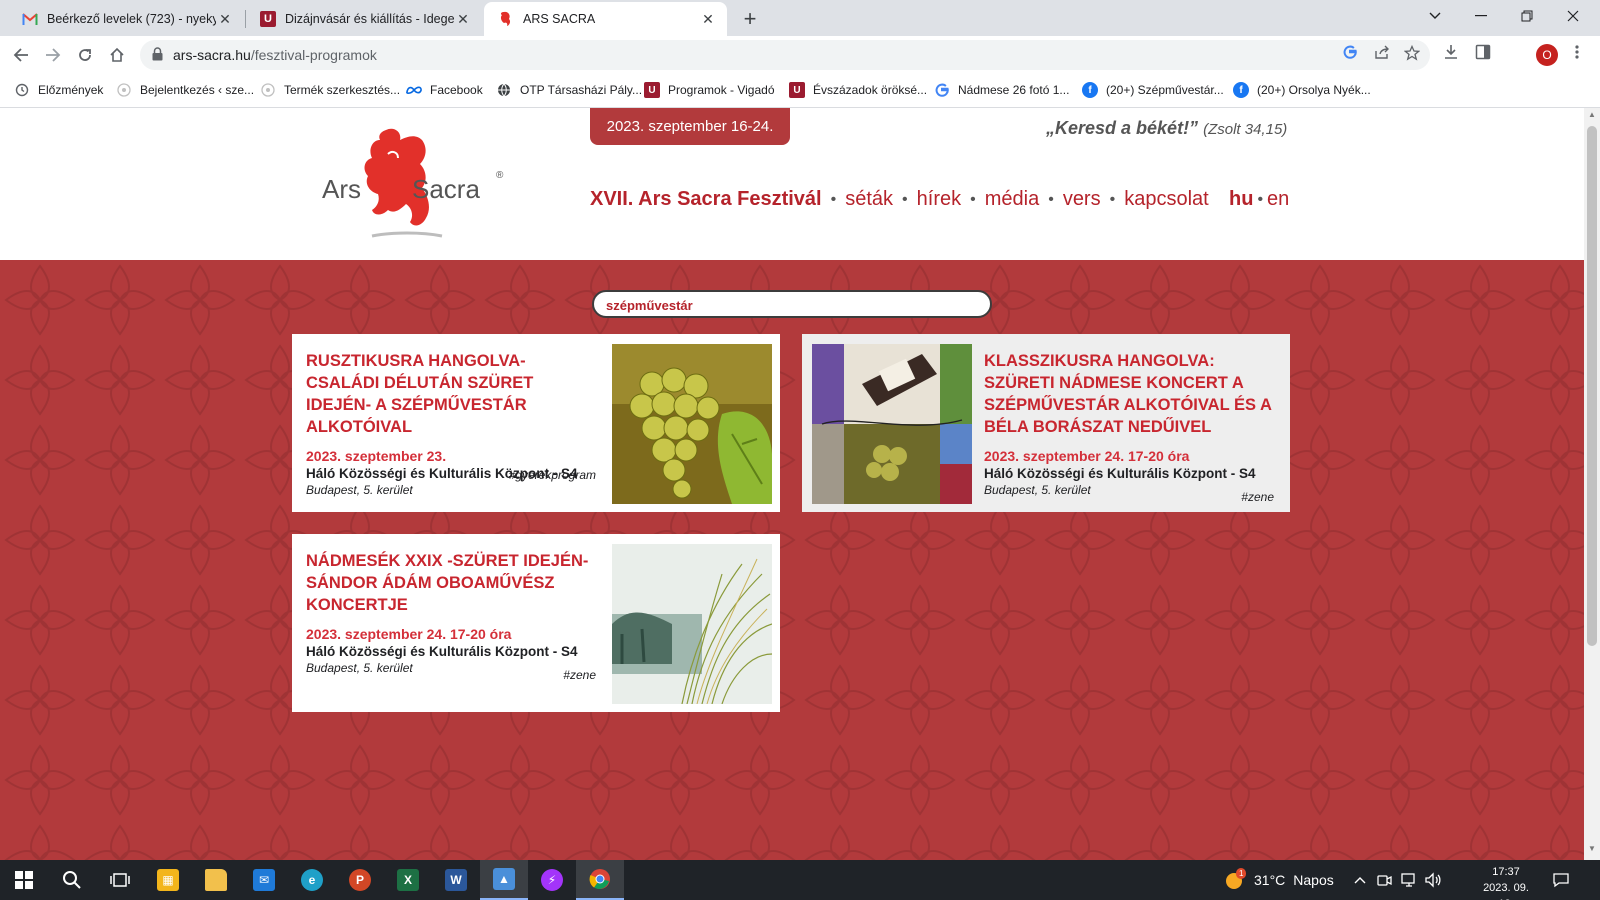 This screenshot has width=1600, height=900. I want to click on tray-chevron-up-icon, so click(1360, 880).